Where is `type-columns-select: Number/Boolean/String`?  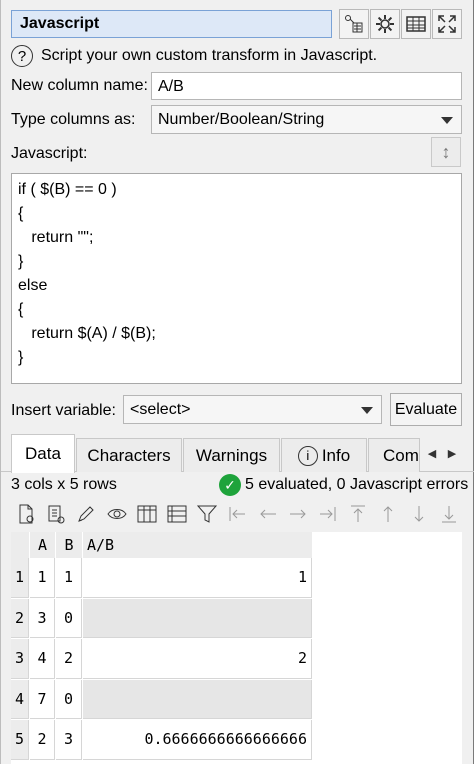
type-columns-select: Number/Boolean/String is located at coordinates (306, 119).